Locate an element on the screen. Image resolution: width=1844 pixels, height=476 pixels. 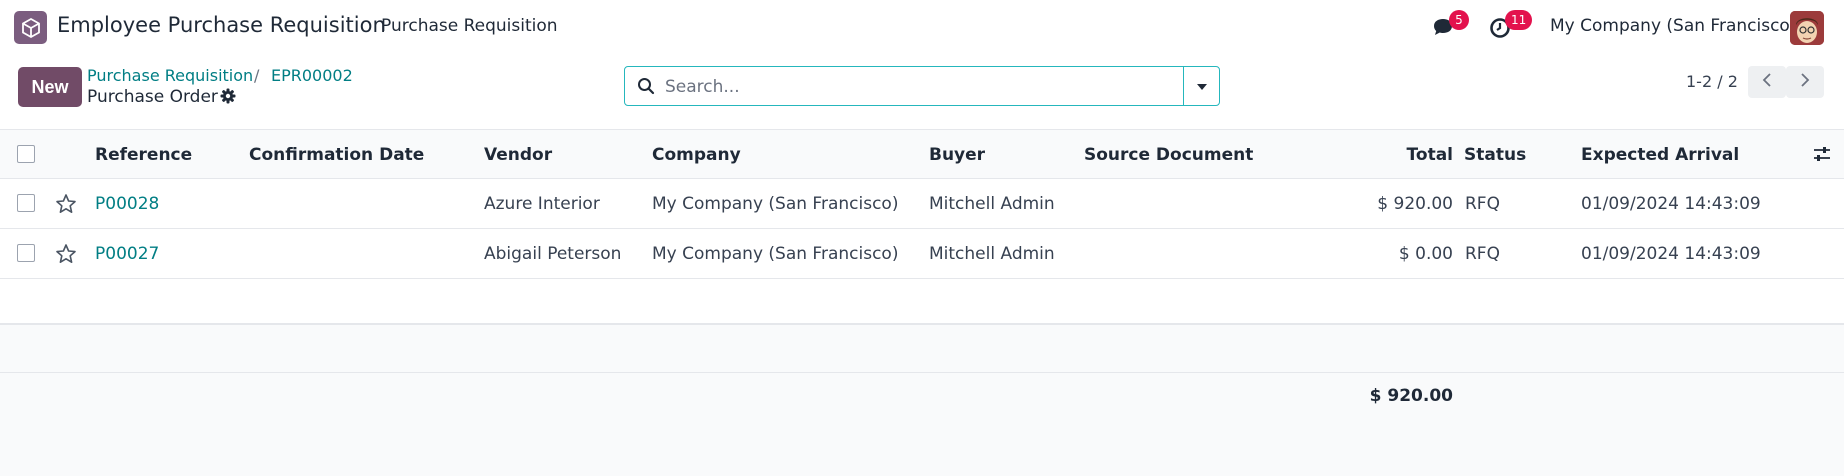
column-expected-arrival: Expected Arrival is located at coordinates (1660, 155).